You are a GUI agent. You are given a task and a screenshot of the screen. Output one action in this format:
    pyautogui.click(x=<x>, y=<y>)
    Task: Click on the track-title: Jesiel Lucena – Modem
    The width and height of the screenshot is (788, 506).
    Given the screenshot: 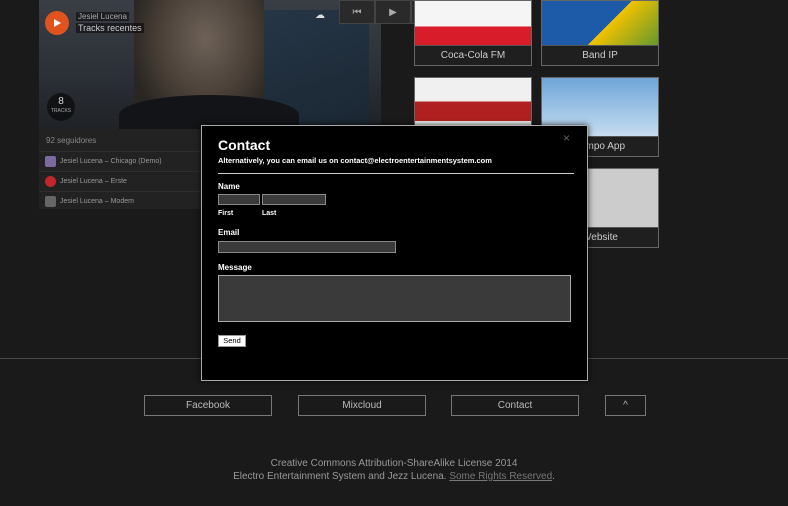 What is the action you would take?
    pyautogui.click(x=97, y=201)
    